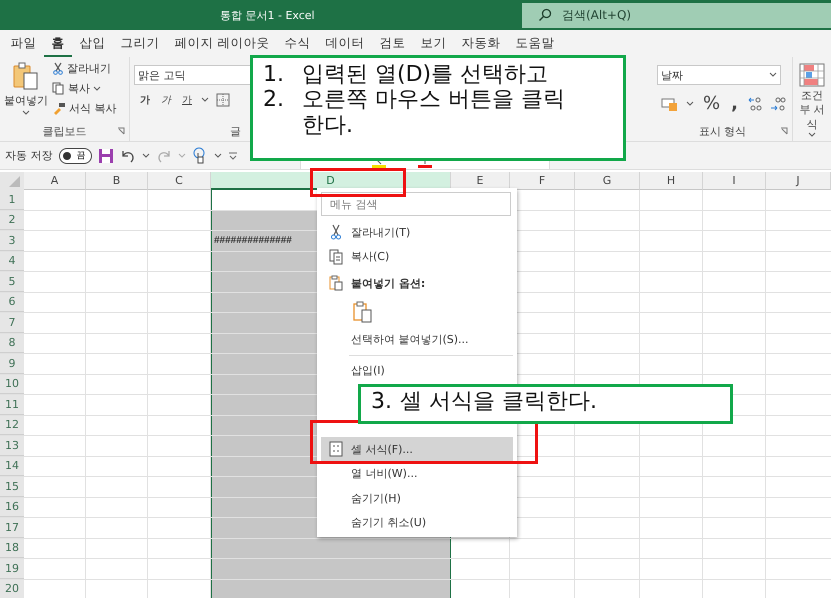 The image size is (831, 598). What do you see at coordinates (426, 75) in the screenshot?
I see `step-text: 입력된 열(D)를 선택하고` at bounding box center [426, 75].